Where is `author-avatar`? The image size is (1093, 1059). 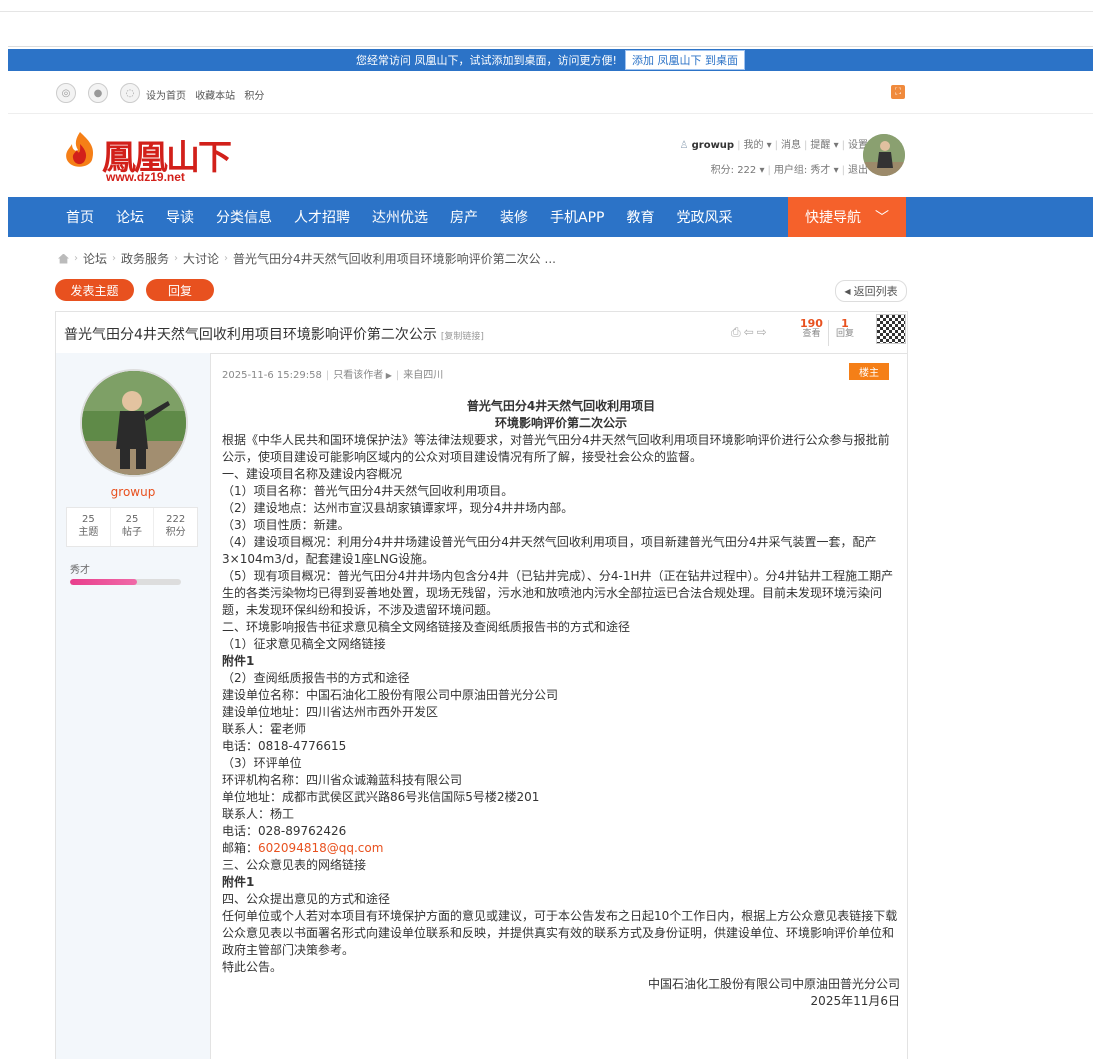
author-avatar is located at coordinates (134, 423).